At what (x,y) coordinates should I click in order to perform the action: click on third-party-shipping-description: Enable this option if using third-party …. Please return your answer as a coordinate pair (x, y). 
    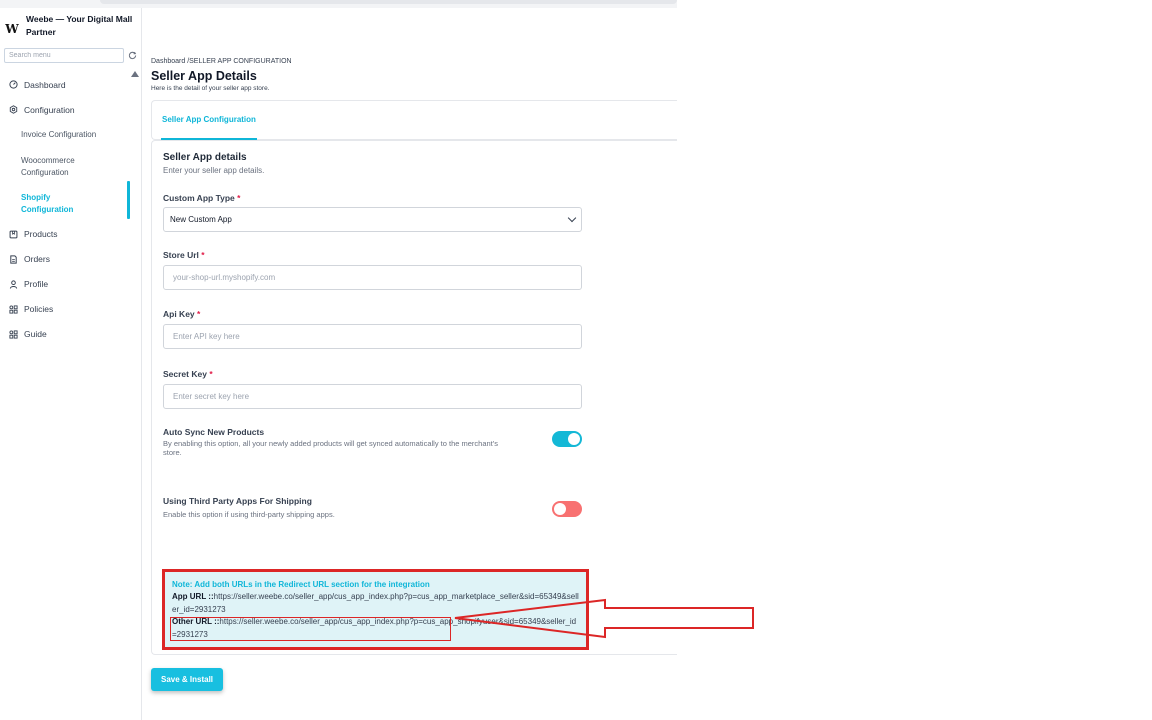
    Looking at the image, I should click on (249, 514).